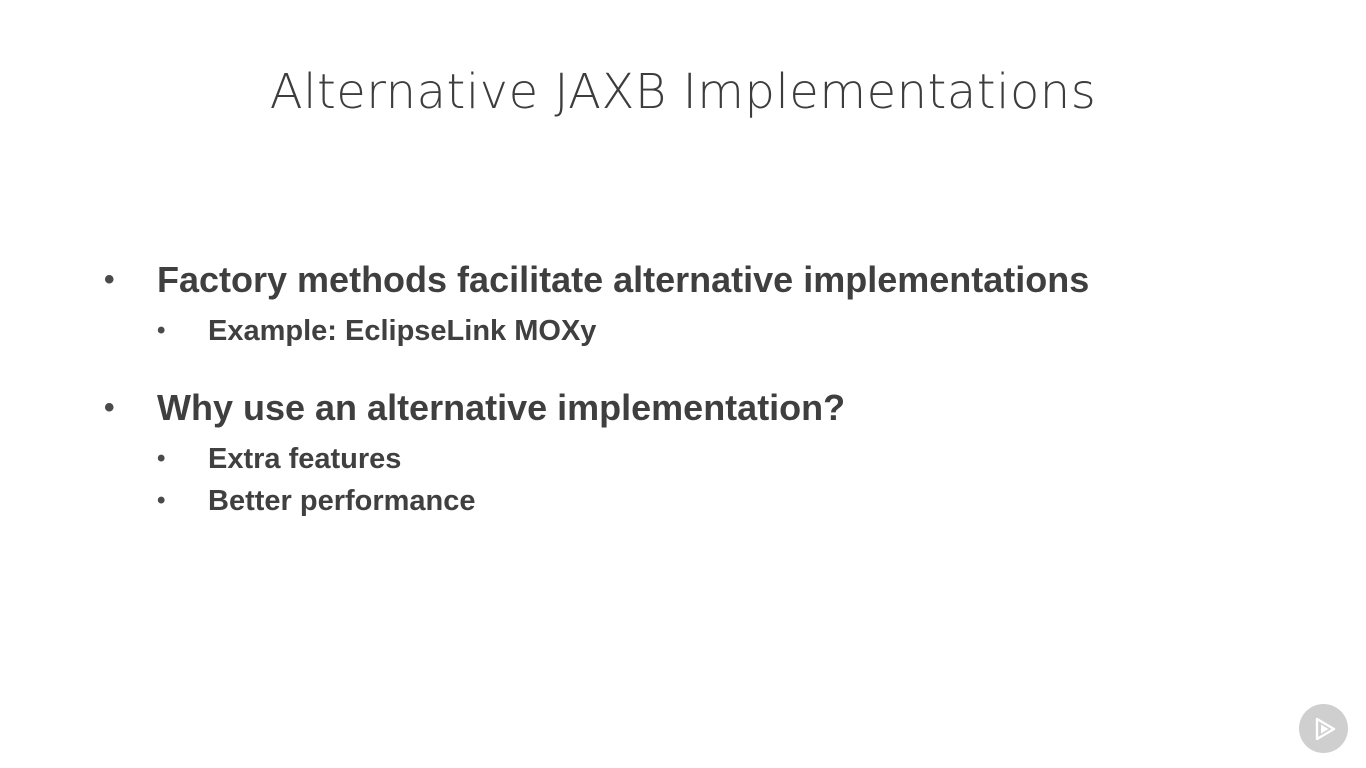 The height and width of the screenshot is (768, 1366). I want to click on sub-bullet-item: • Example: EclipseLink MOXy, so click(623, 331).